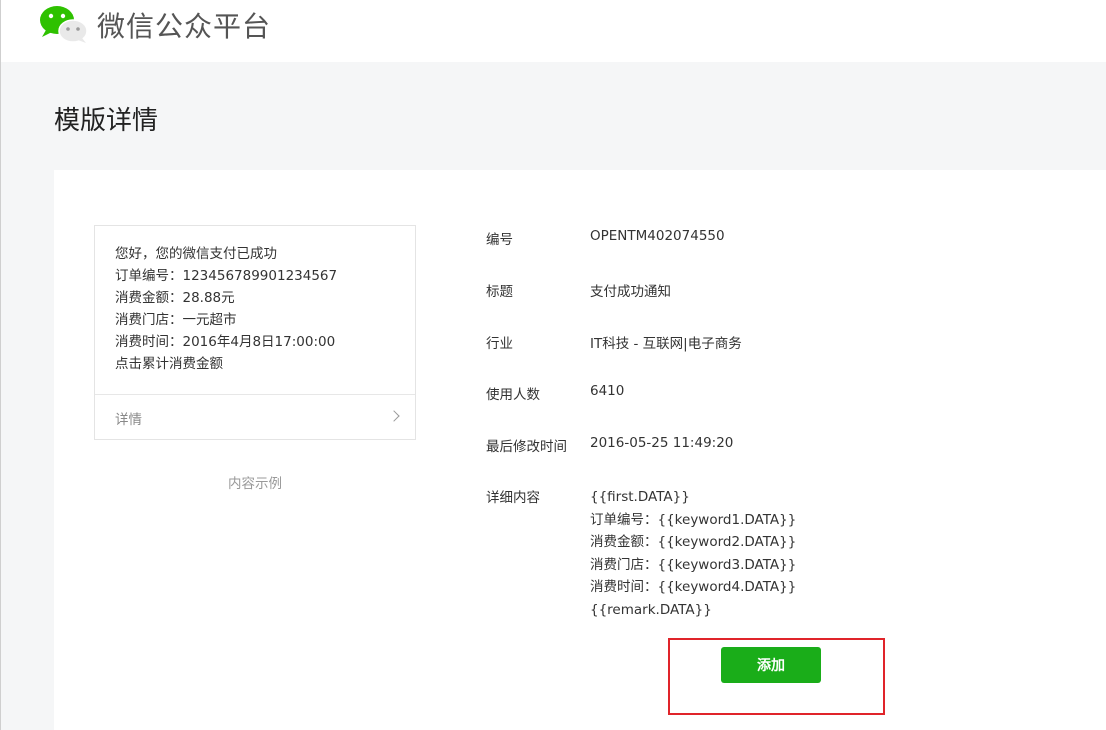  I want to click on users-value: 6410, so click(607, 391).